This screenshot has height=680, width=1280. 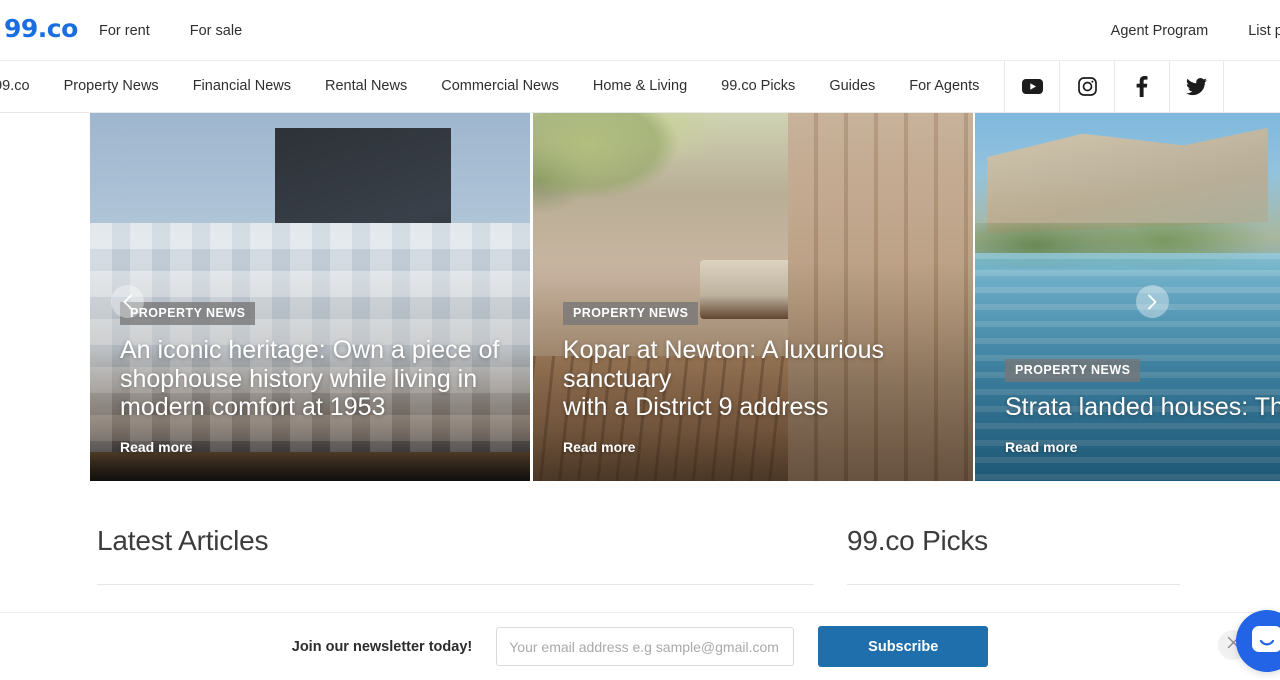 I want to click on subnav-commercial-news: Commercial News, so click(x=500, y=86).